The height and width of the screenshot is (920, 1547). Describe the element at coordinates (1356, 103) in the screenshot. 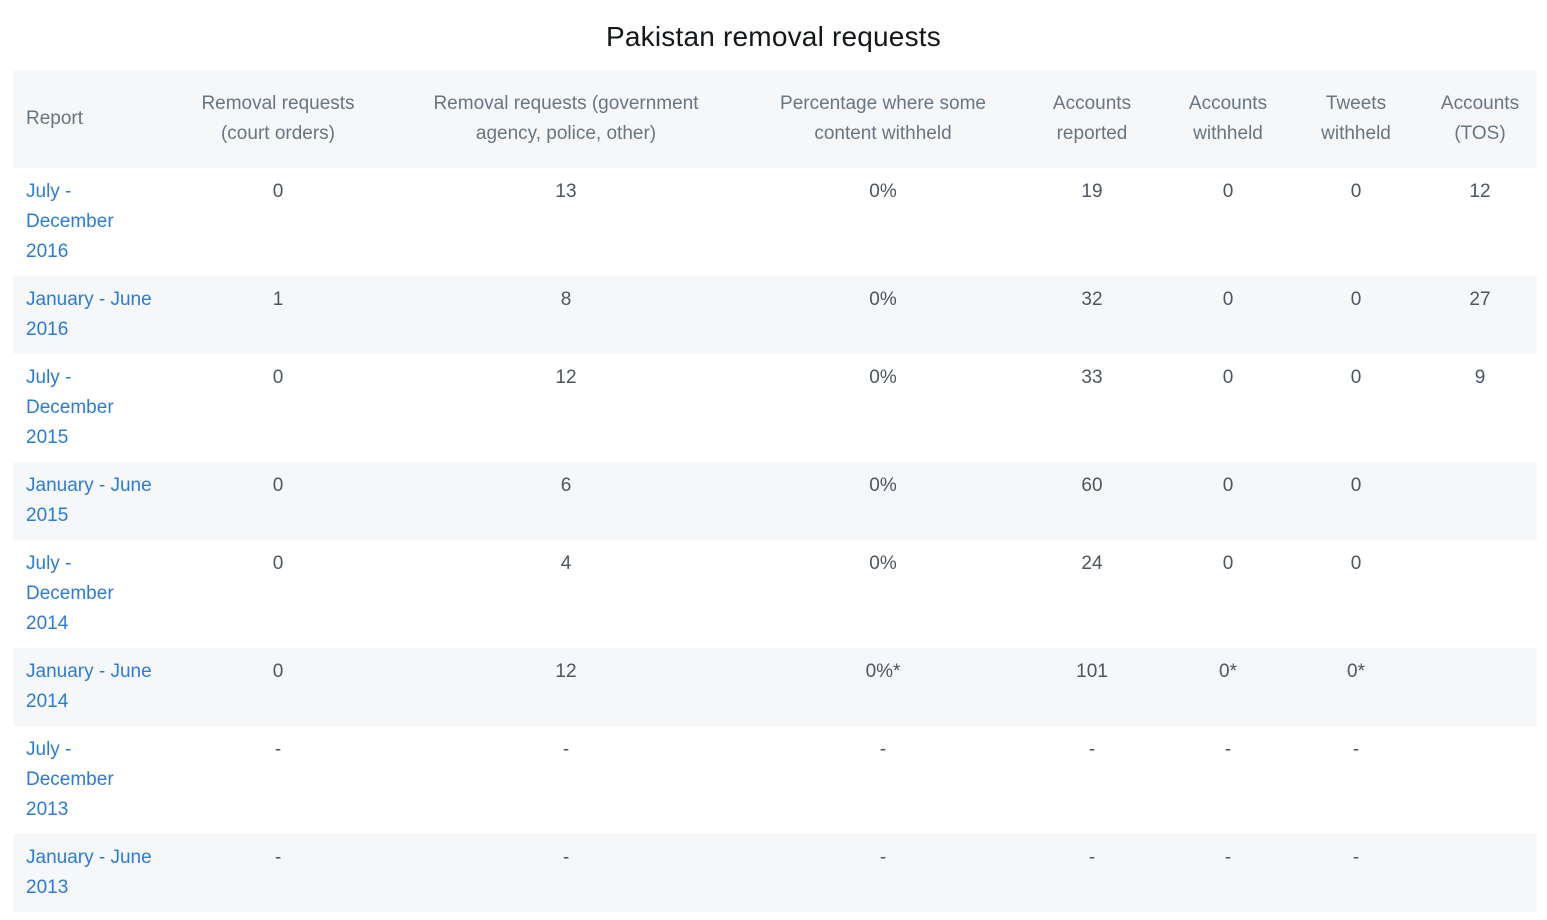

I see `header-line: Tweets` at that location.